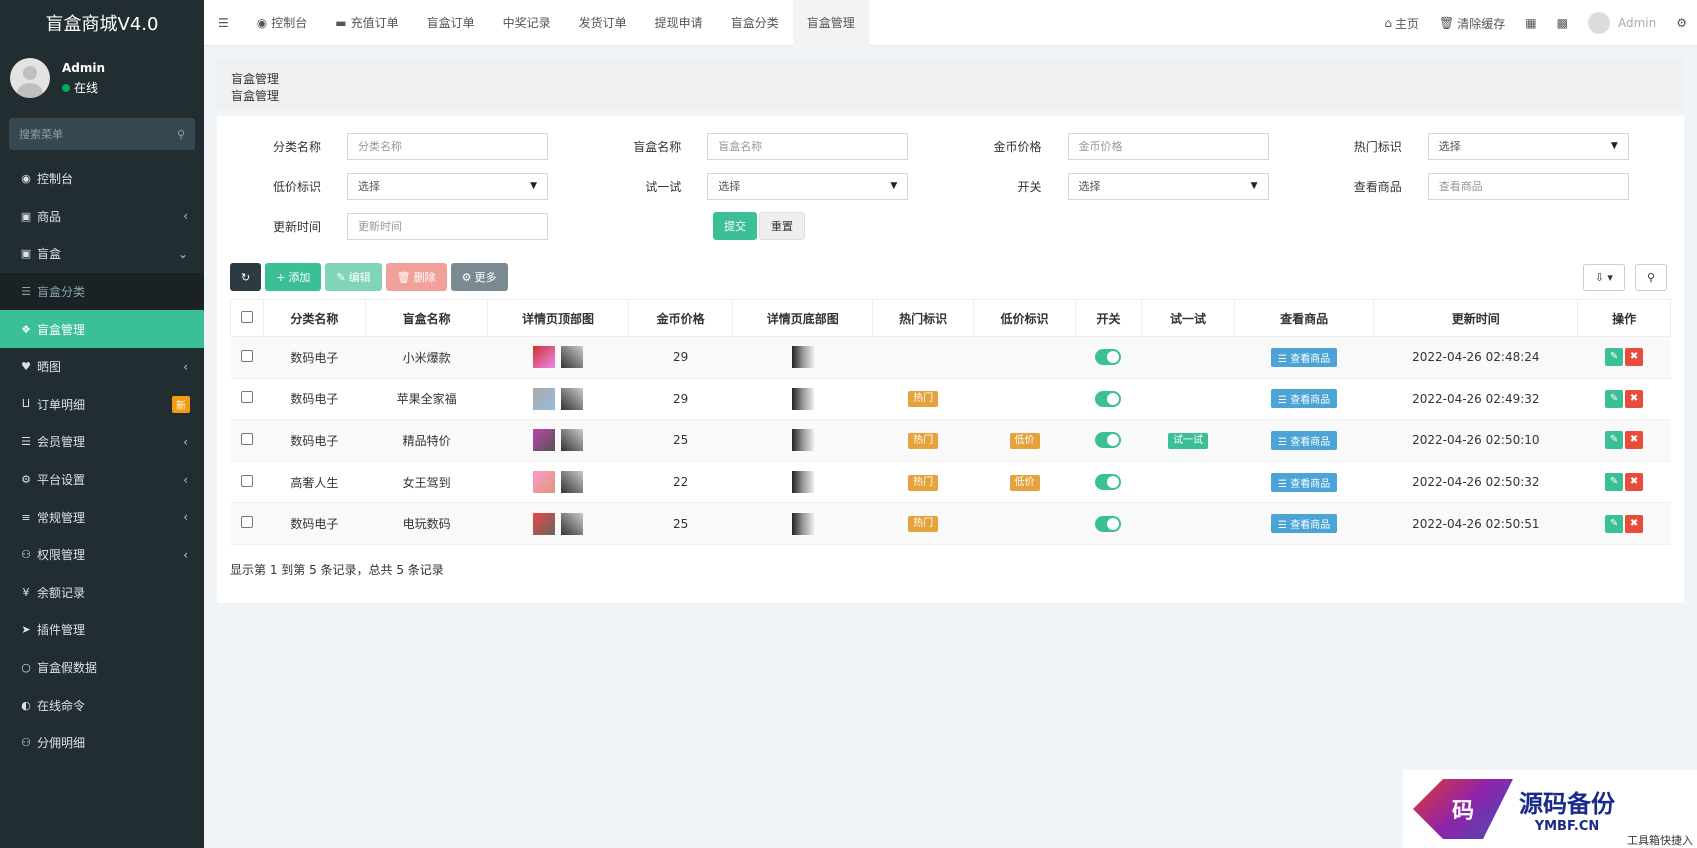 This screenshot has height=848, width=1697. I want to click on sidebar-item: ⨿ 订单明细 新, so click(102, 405).